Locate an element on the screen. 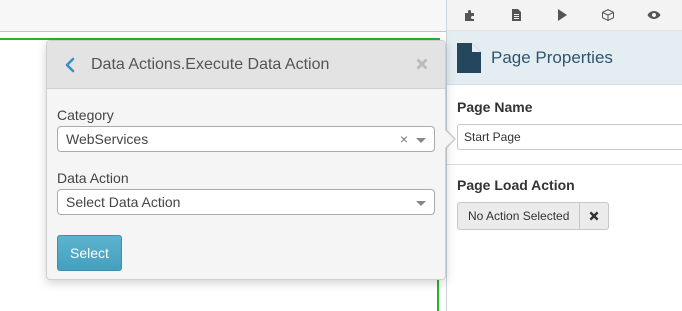 The width and height of the screenshot is (682, 311). data-action-select: Select Data Action is located at coordinates (246, 202).